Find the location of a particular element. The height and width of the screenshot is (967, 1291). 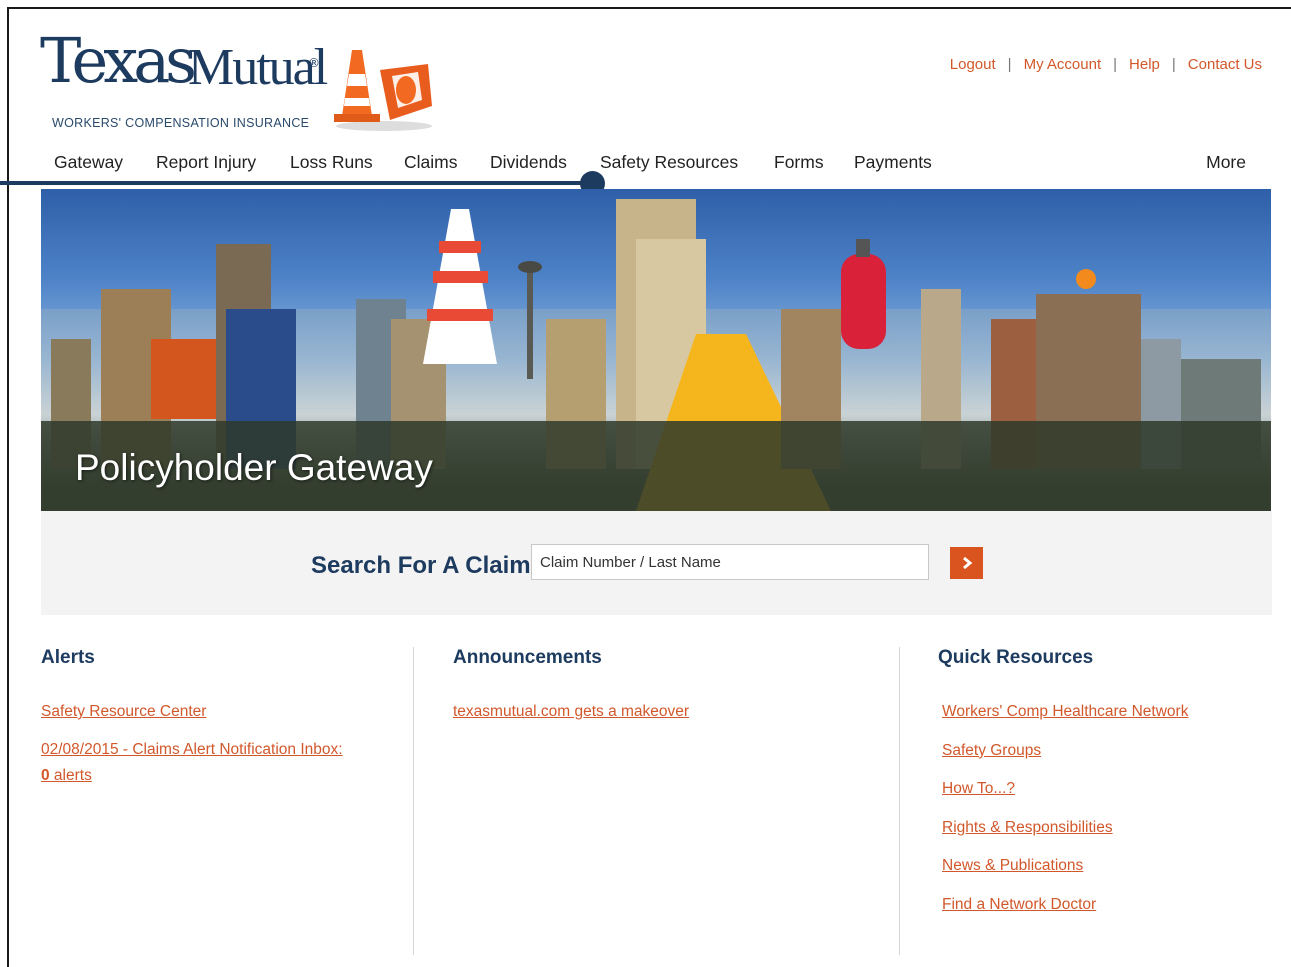

chevron-right-icon is located at coordinates (967, 563).